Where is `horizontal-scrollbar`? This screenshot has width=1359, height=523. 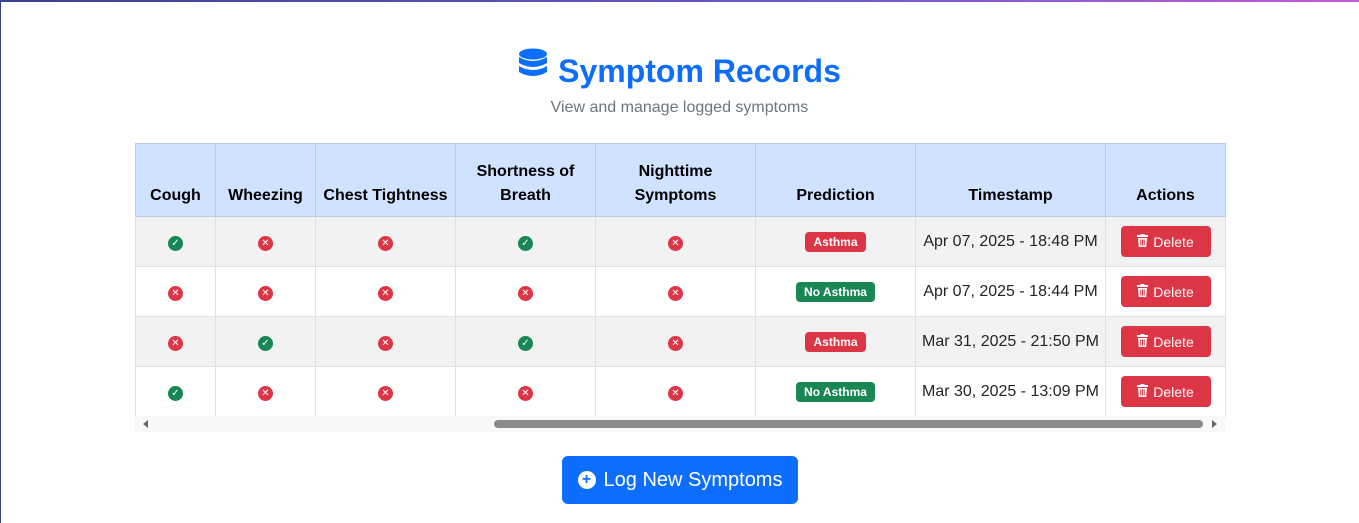 horizontal-scrollbar is located at coordinates (680, 424).